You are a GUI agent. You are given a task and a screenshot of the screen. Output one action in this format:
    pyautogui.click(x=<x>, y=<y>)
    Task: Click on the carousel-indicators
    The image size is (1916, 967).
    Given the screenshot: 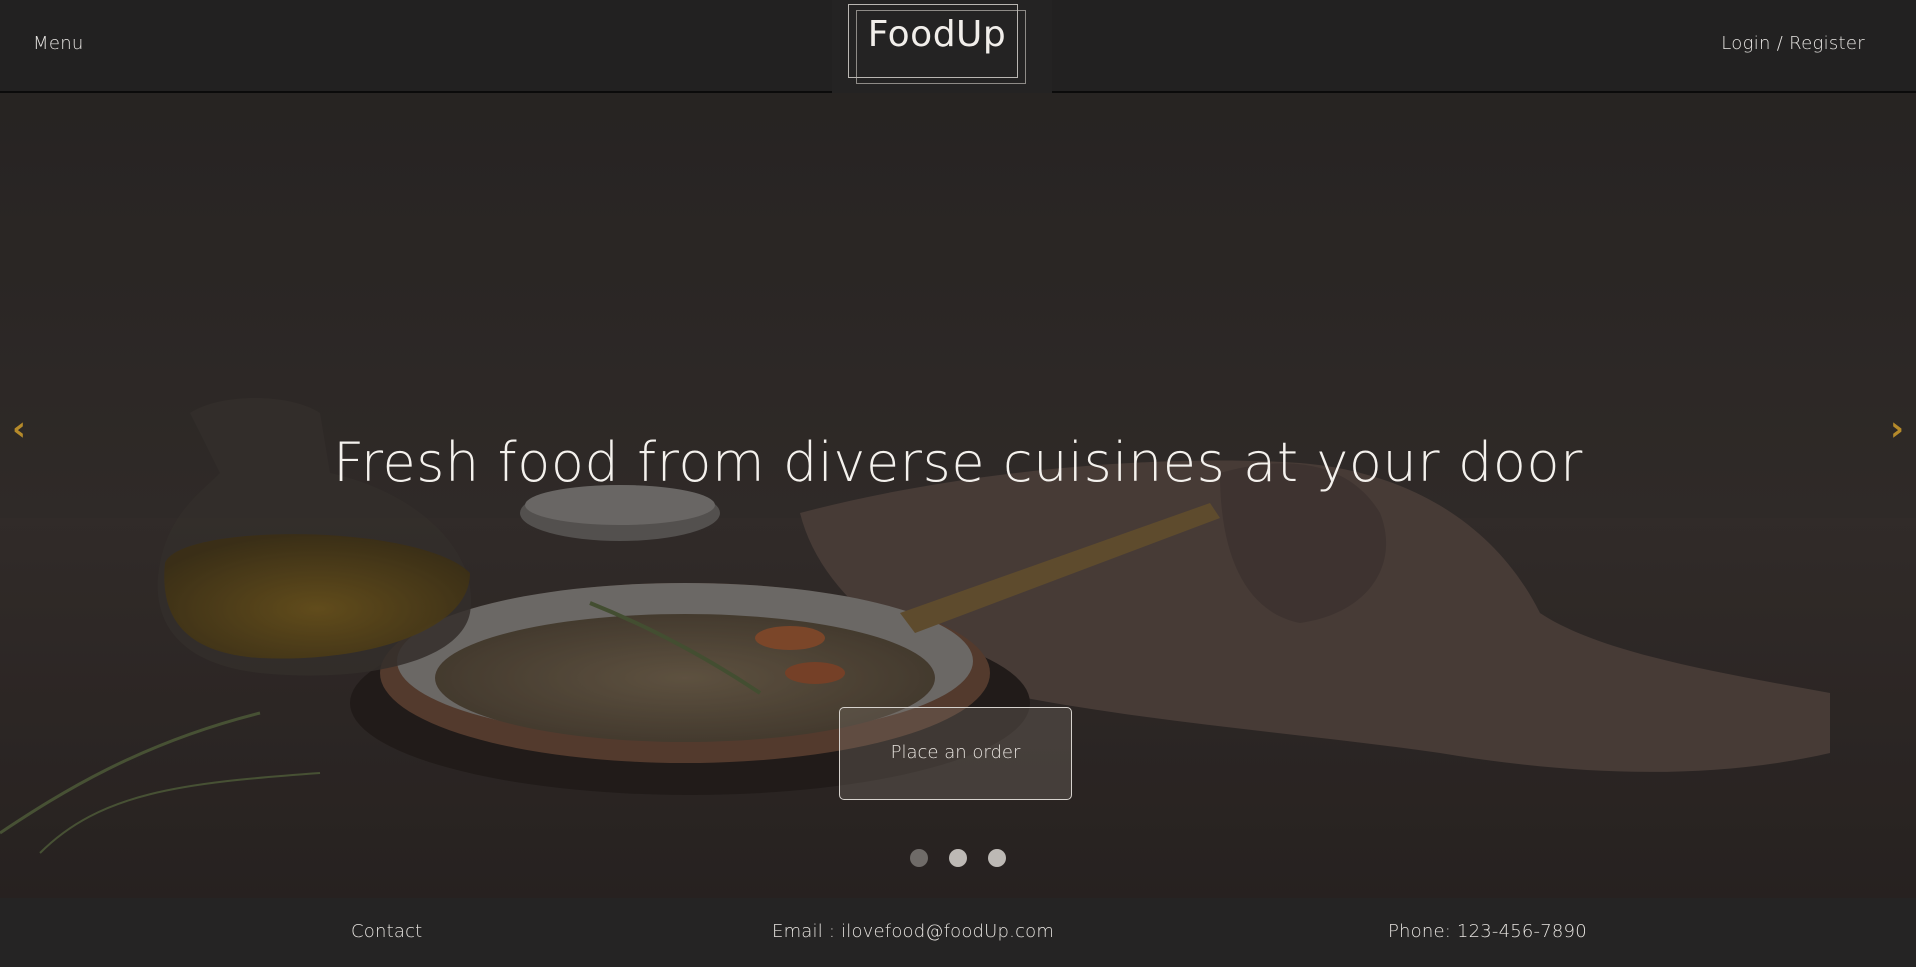 What is the action you would take?
    pyautogui.click(x=958, y=858)
    